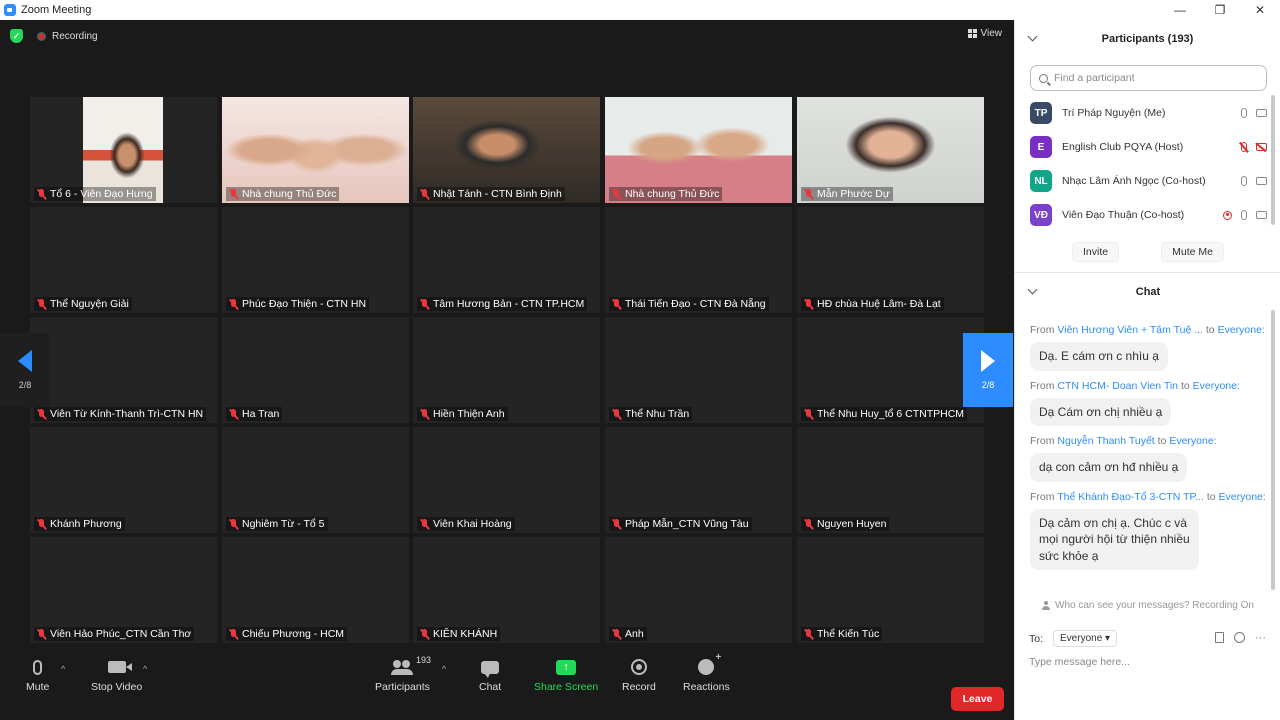  Describe the element at coordinates (698, 480) in the screenshot. I see `video-tile: Pháp Mẫn_CTN Vũng Tàu` at that location.